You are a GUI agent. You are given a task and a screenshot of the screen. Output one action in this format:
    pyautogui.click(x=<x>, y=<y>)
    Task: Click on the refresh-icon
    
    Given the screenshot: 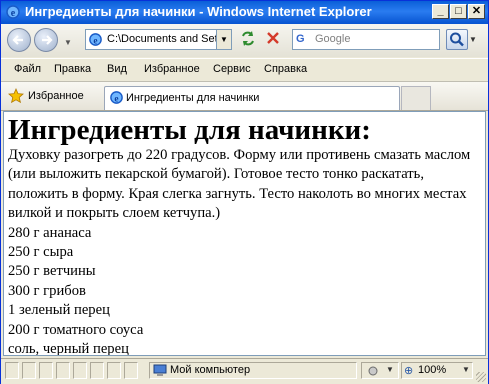 What is the action you would take?
    pyautogui.click(x=248, y=38)
    